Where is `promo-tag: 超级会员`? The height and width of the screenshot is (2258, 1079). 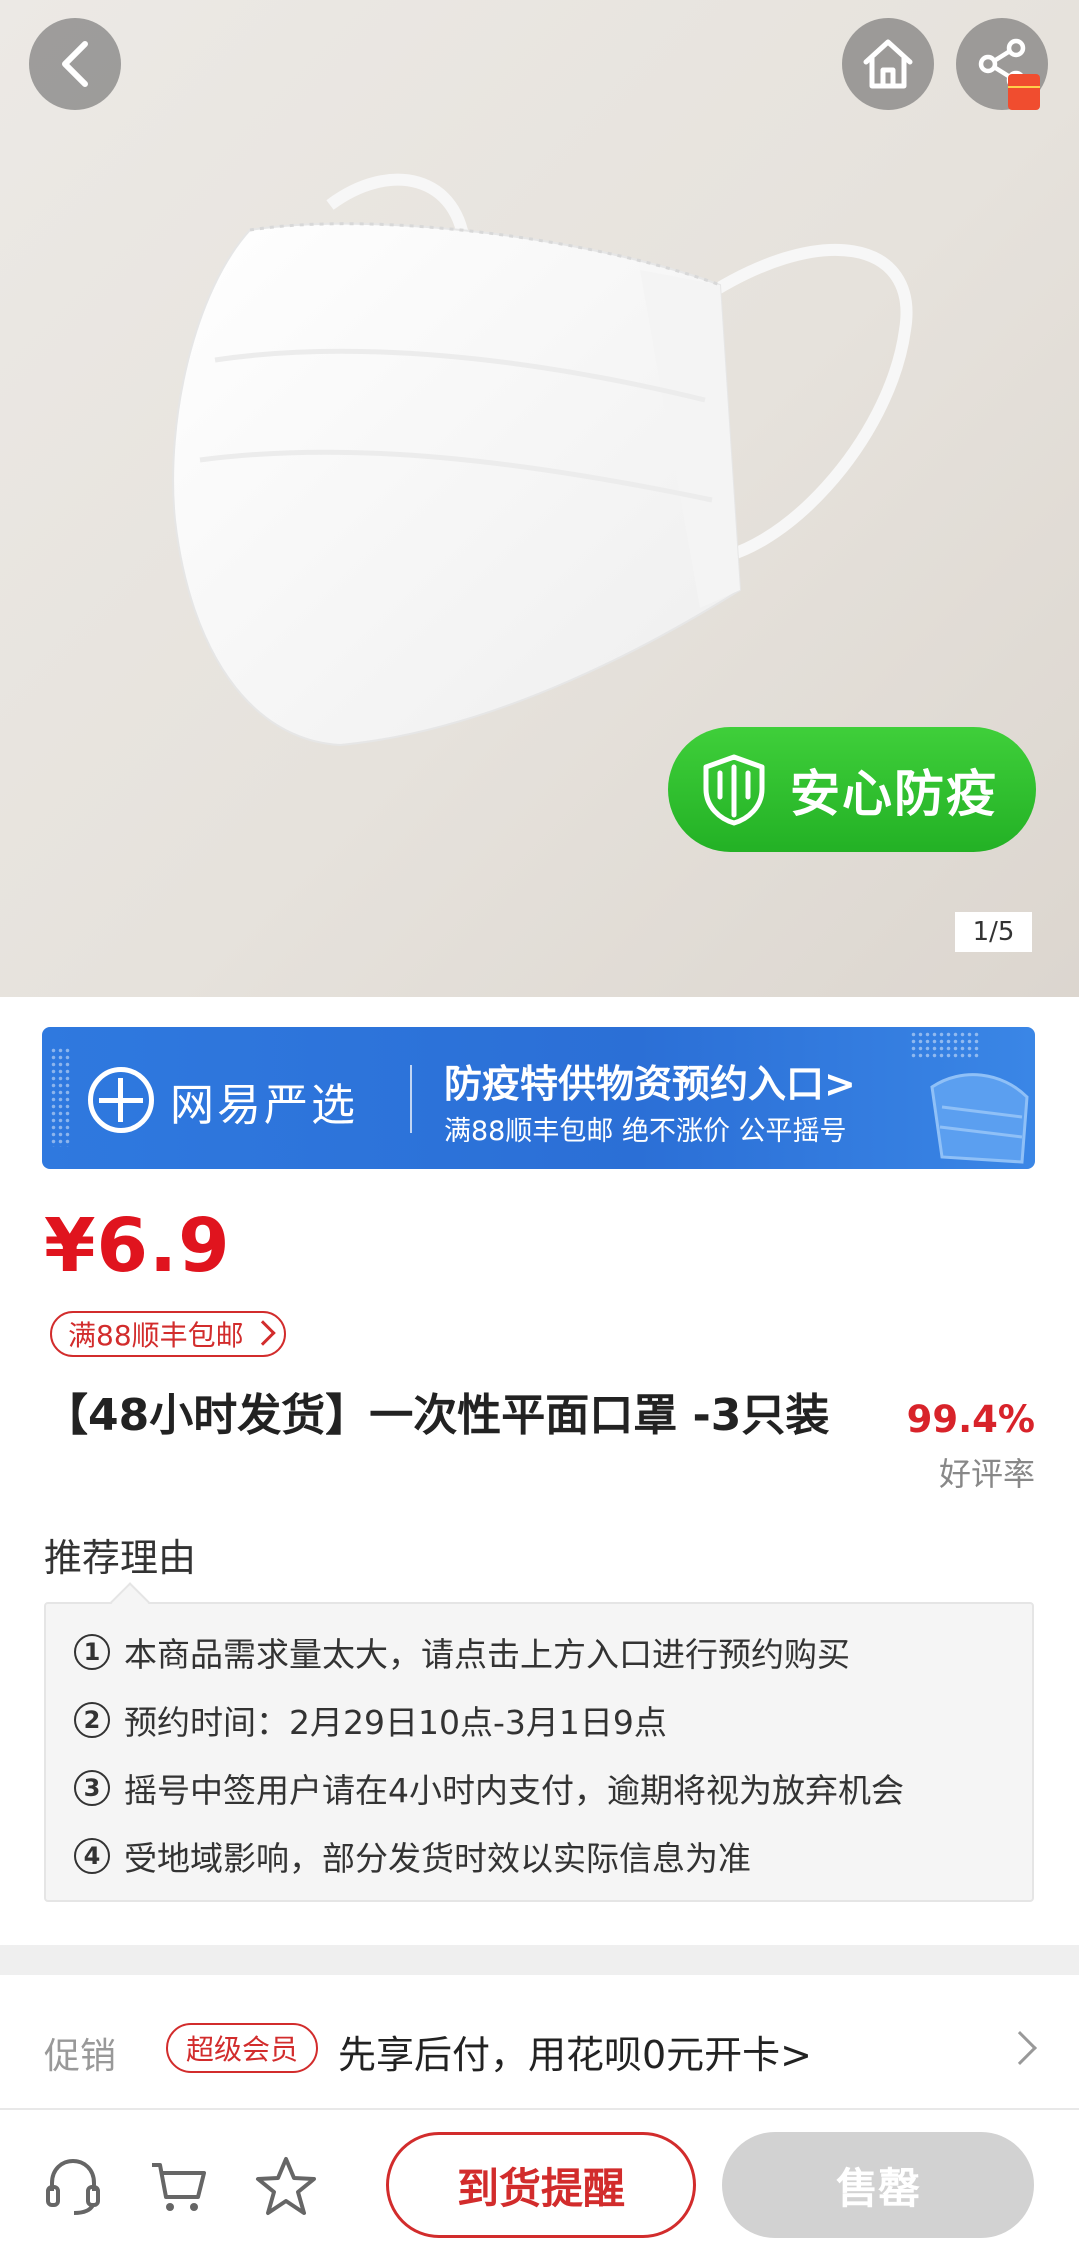 promo-tag: 超级会员 is located at coordinates (242, 2048).